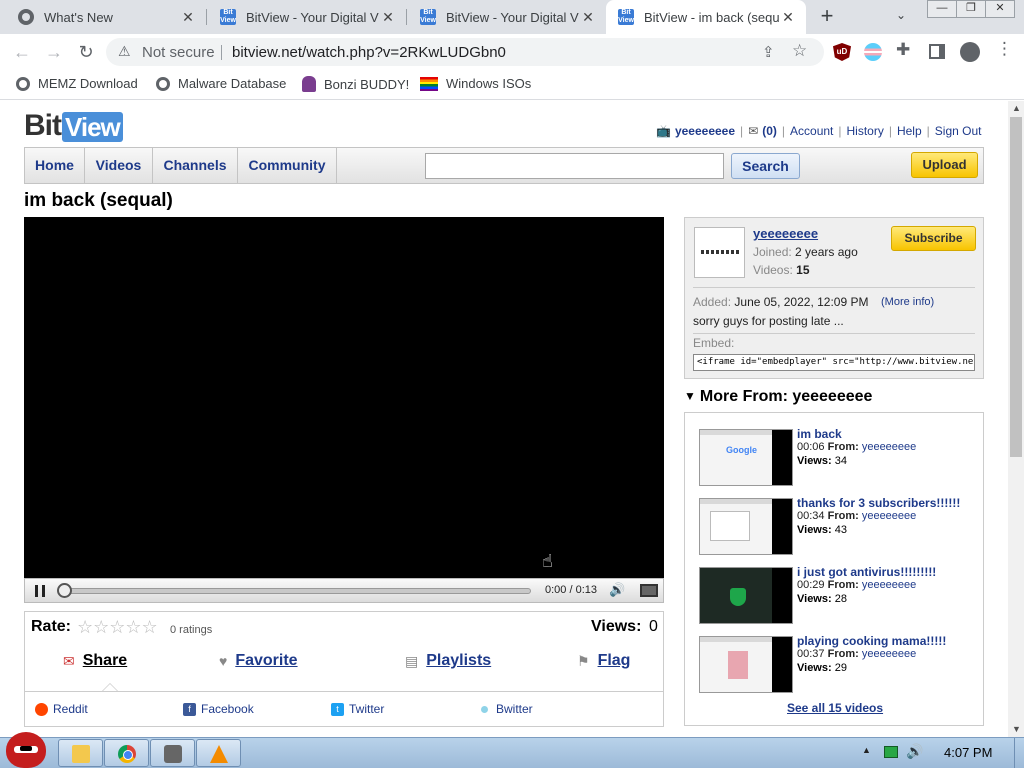 The width and height of the screenshot is (1024, 768). What do you see at coordinates (55, 165) in the screenshot?
I see `nav-home: Home` at bounding box center [55, 165].